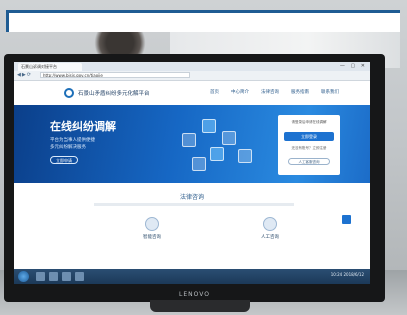  What do you see at coordinates (83, 126) in the screenshot?
I see `banner-title: 在线纠纷调解` at bounding box center [83, 126].